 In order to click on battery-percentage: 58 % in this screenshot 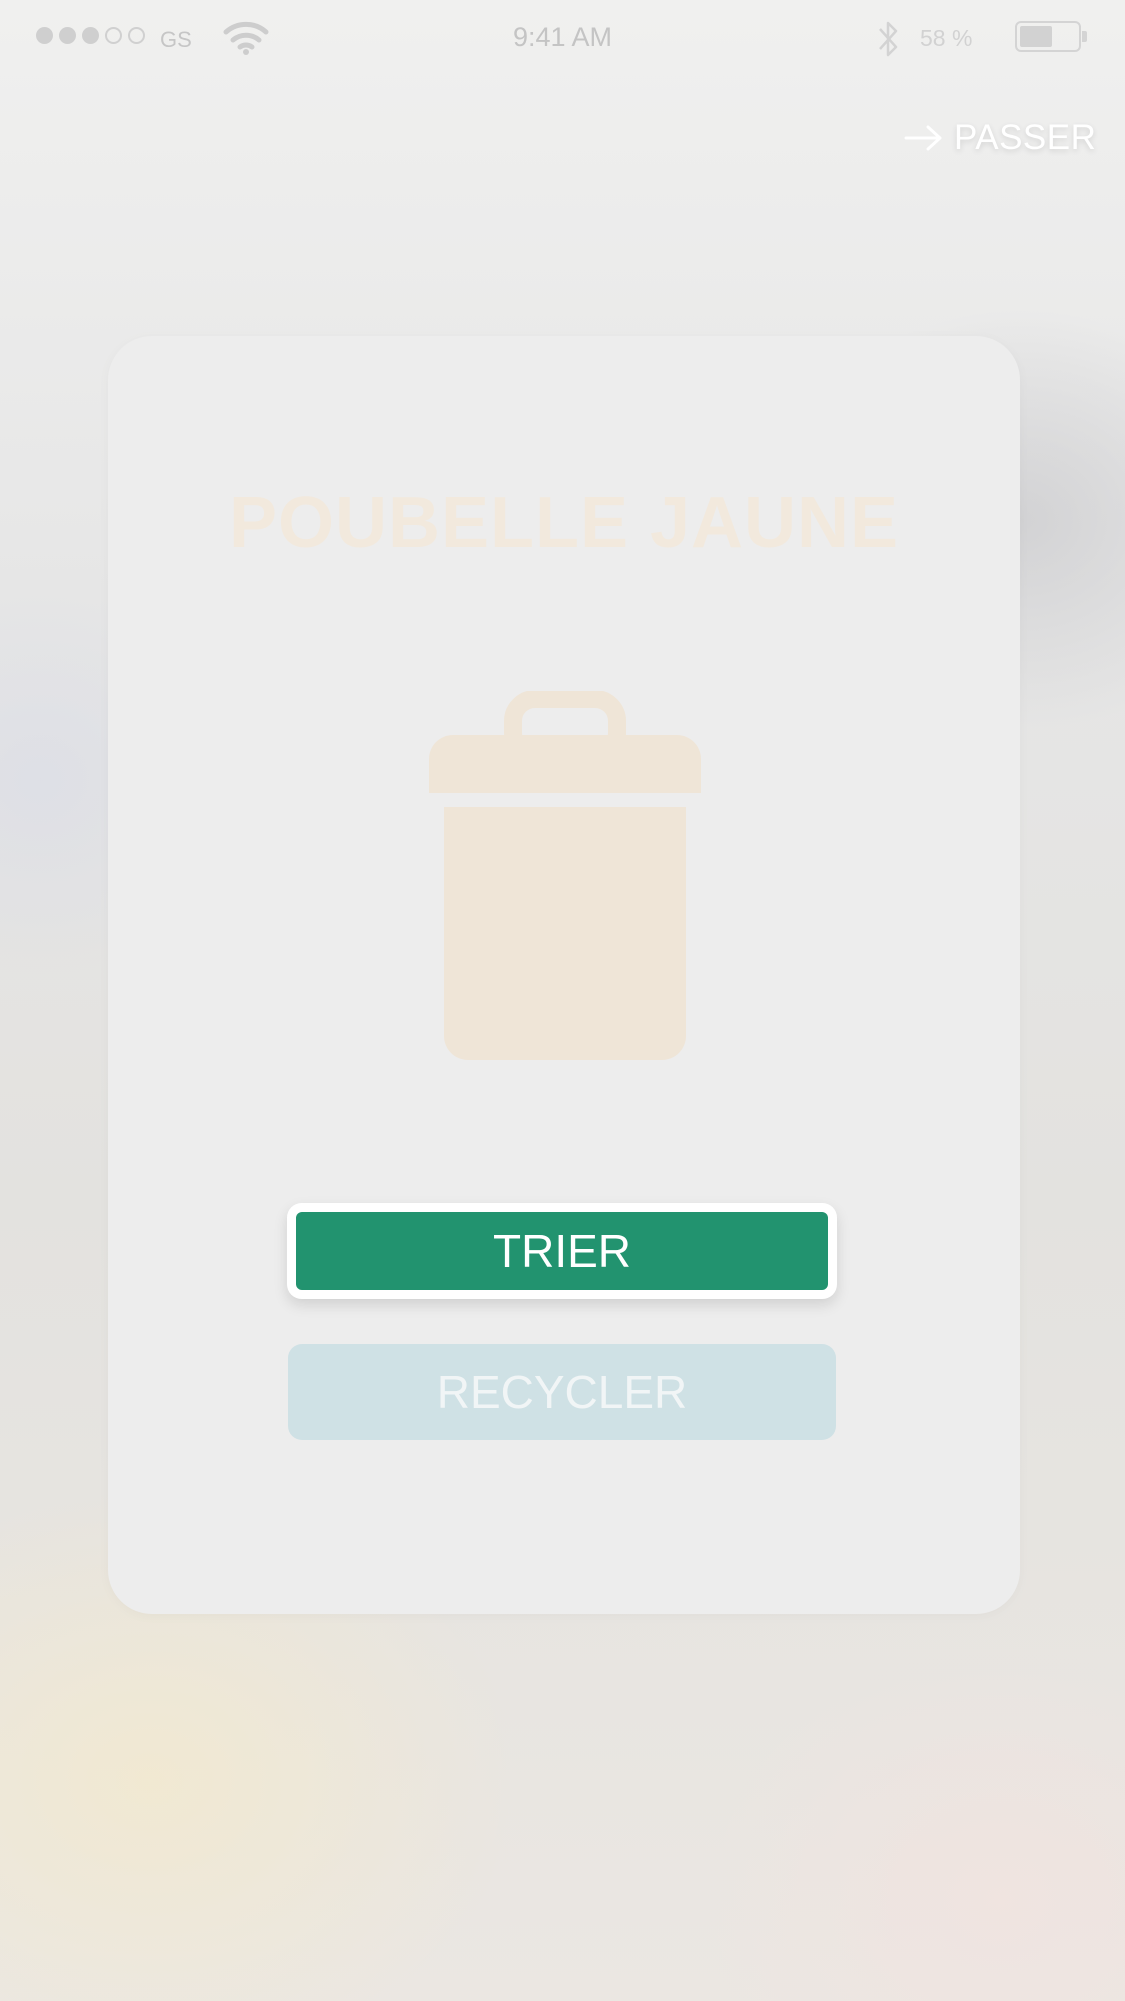, I will do `click(946, 38)`.